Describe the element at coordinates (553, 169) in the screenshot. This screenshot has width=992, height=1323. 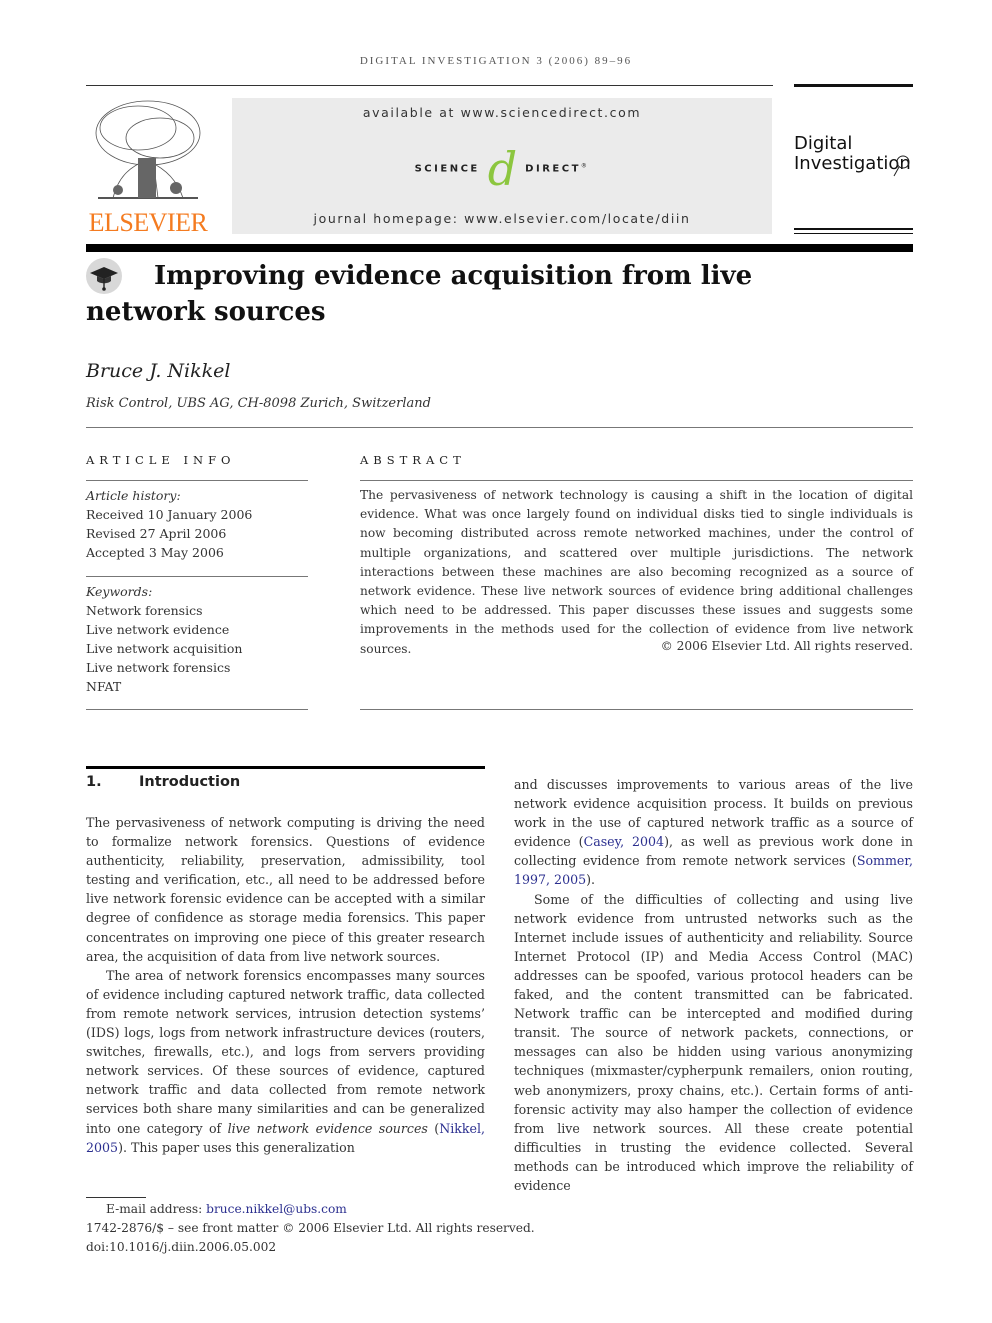
I see `sd-logo-right: DIRECT` at that location.